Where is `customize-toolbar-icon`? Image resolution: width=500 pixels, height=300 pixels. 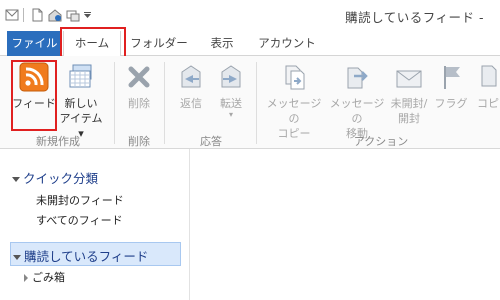 customize-toolbar-icon is located at coordinates (87, 15).